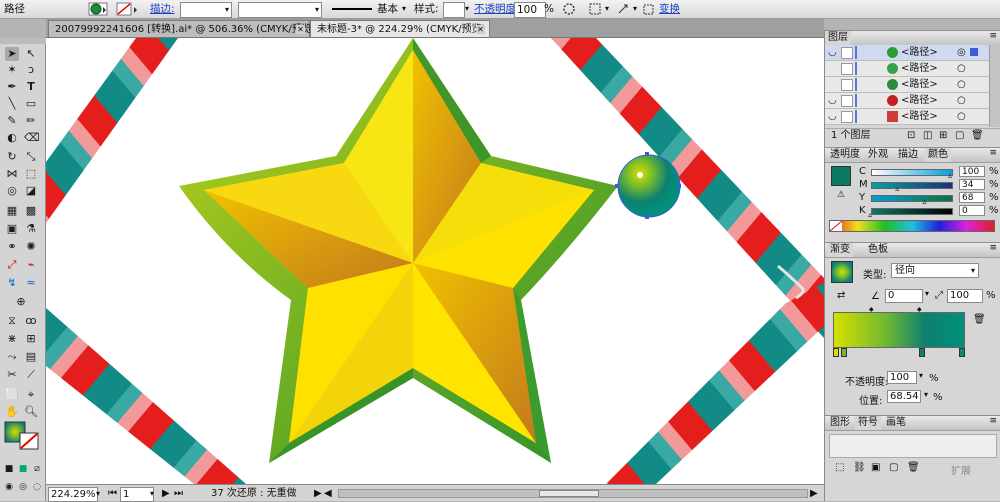  I want to click on print-tiling-icon: ⬜, so click(12, 395).